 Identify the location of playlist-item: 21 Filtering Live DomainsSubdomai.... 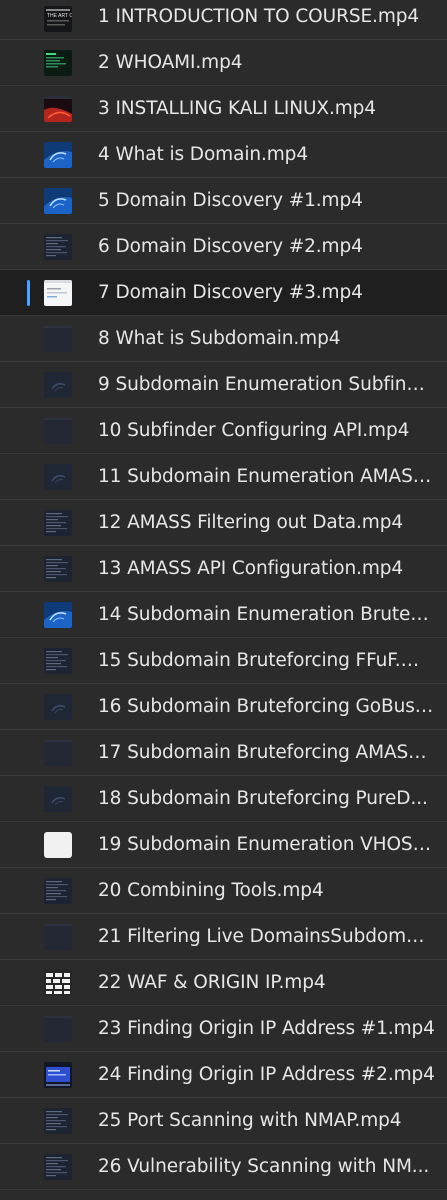
(223, 937).